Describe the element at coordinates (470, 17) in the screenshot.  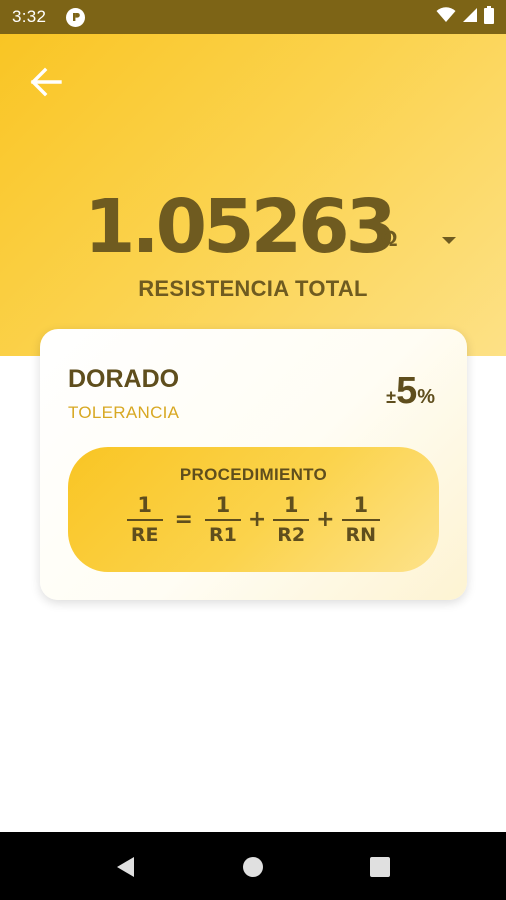
I see `cell-signal-icon` at that location.